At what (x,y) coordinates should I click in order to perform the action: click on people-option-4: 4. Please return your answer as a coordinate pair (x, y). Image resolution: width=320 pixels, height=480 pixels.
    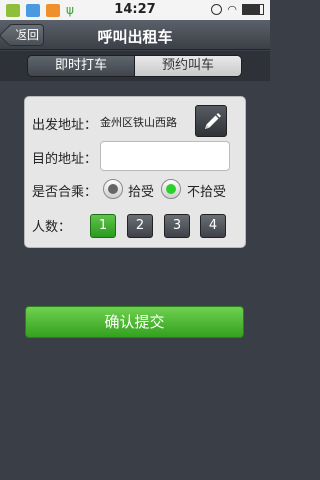
    Looking at the image, I should click on (213, 226).